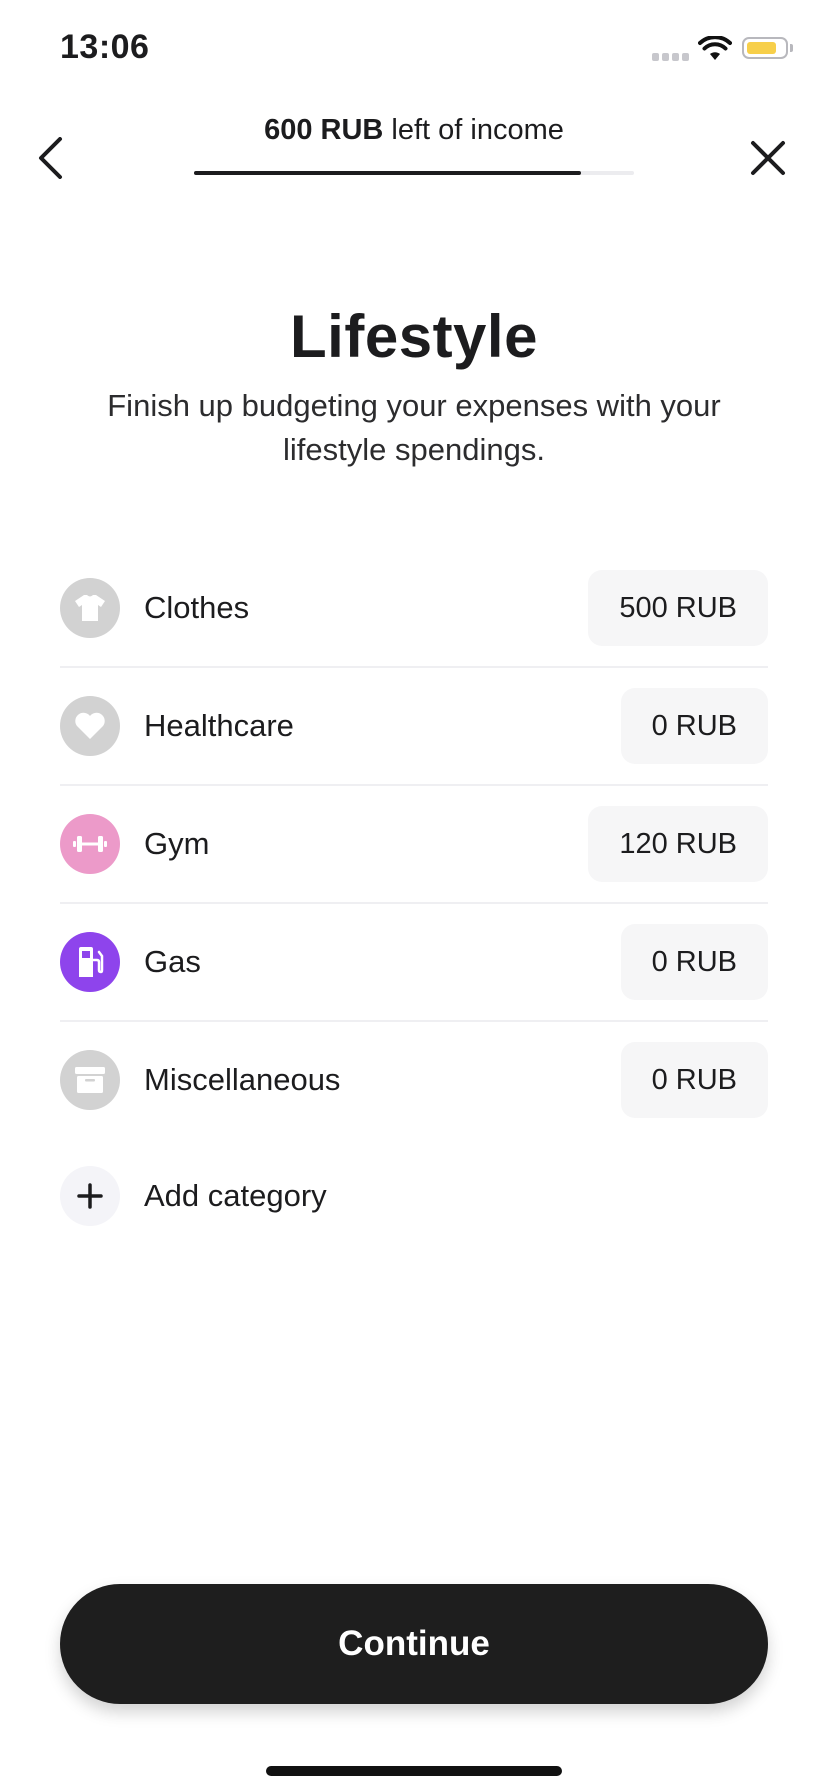 This screenshot has width=828, height=1792. Describe the element at coordinates (90, 1196) in the screenshot. I see `plus-icon` at that location.